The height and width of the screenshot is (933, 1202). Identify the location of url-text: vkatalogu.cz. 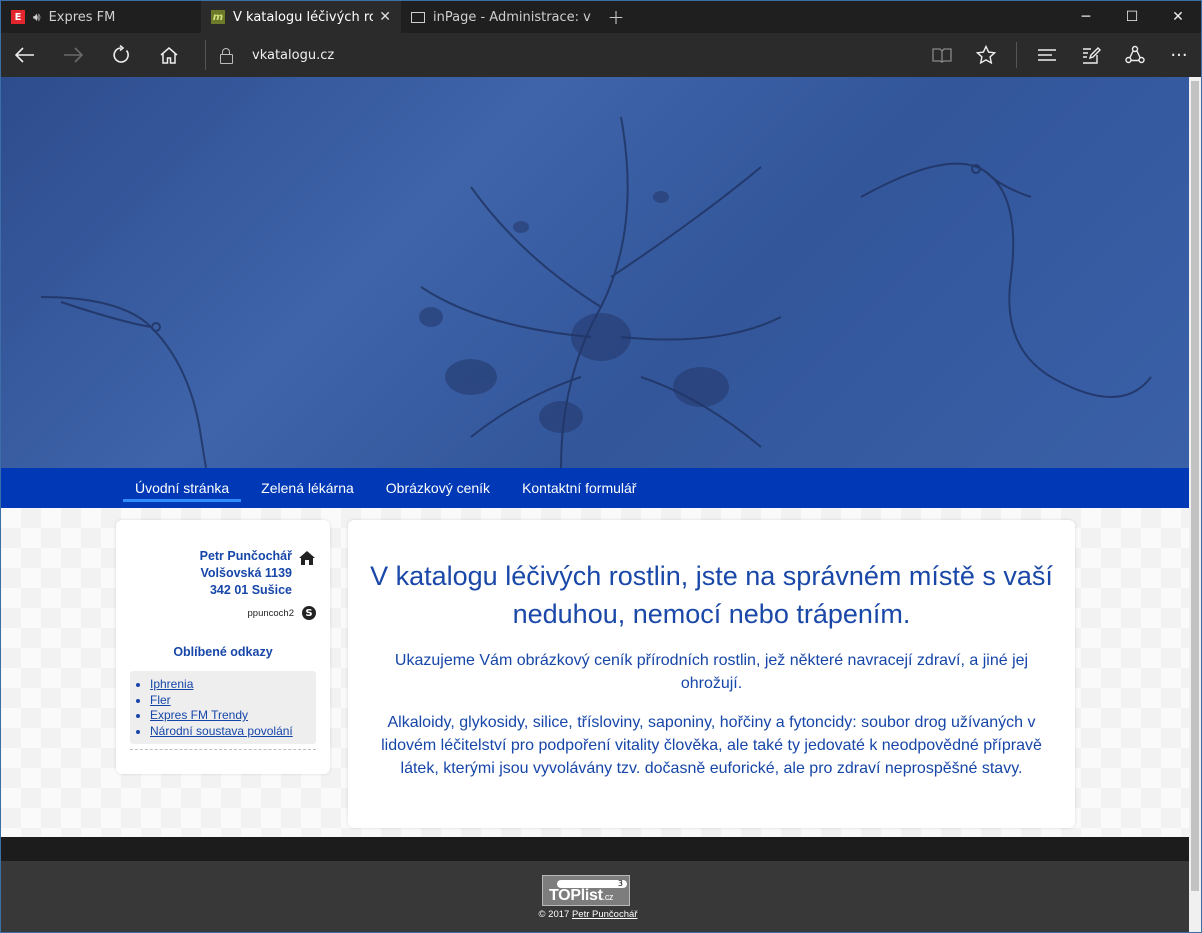
(293, 55).